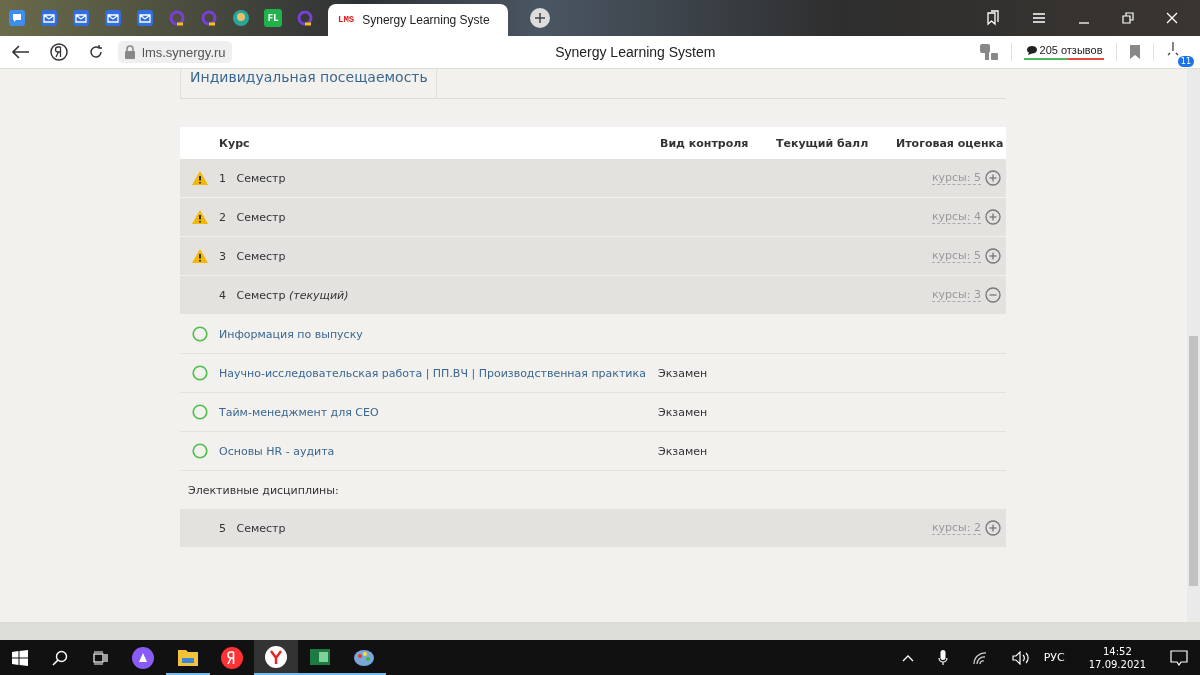 Image resolution: width=1200 pixels, height=675 pixels. Describe the element at coordinates (96, 52) in the screenshot. I see `reload-icon` at that location.